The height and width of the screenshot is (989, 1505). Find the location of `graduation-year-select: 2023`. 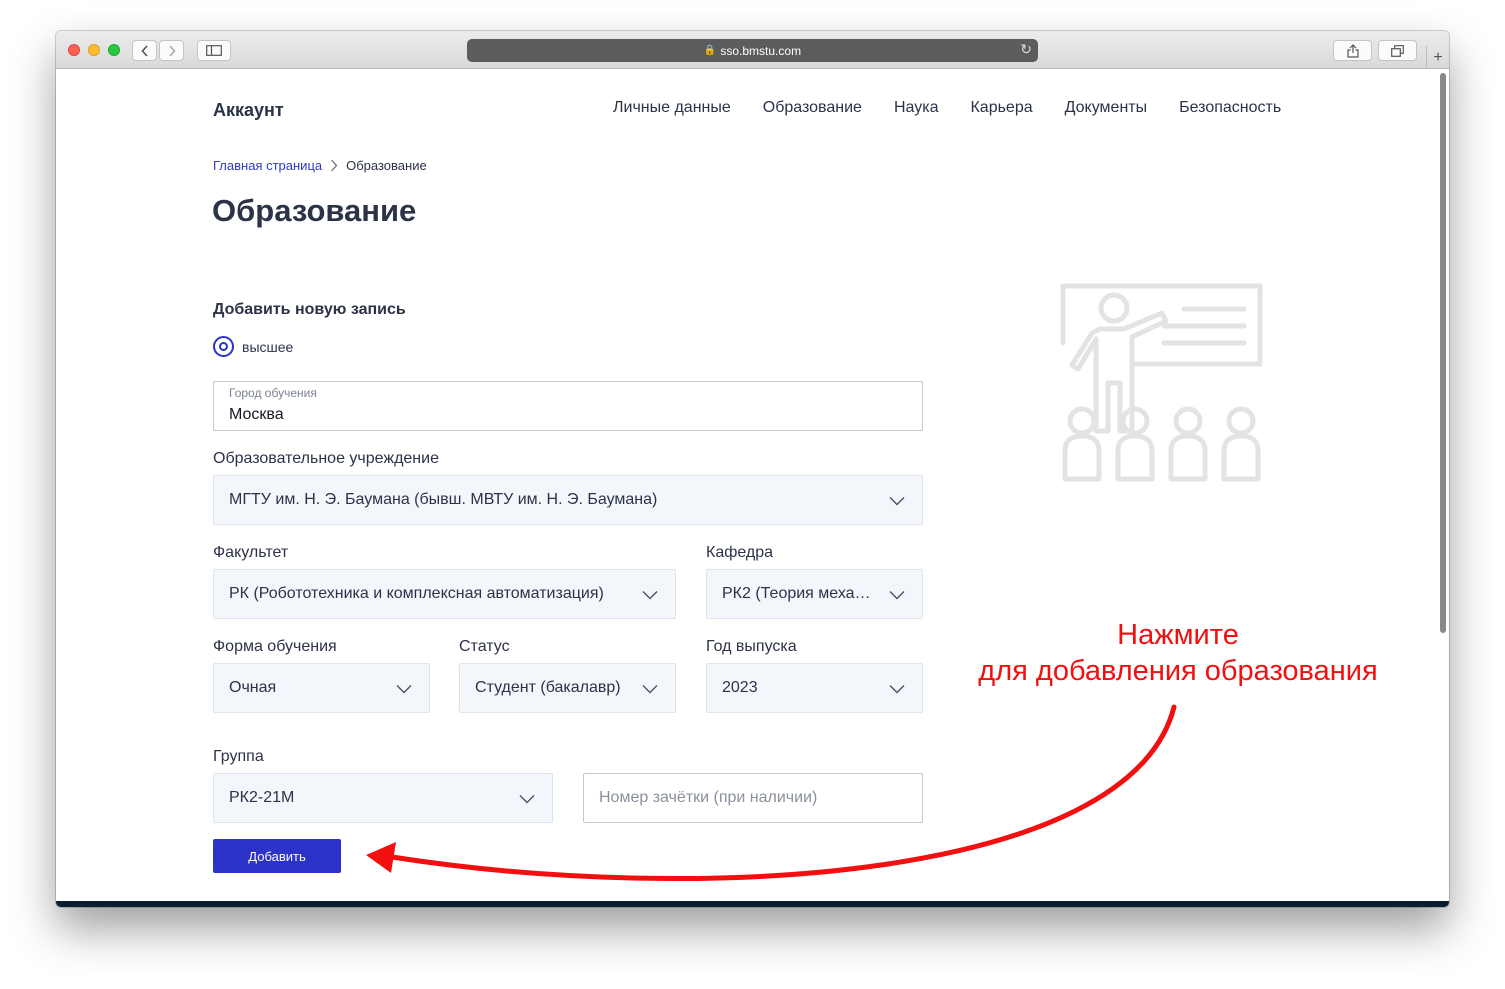

graduation-year-select: 2023 is located at coordinates (814, 688).